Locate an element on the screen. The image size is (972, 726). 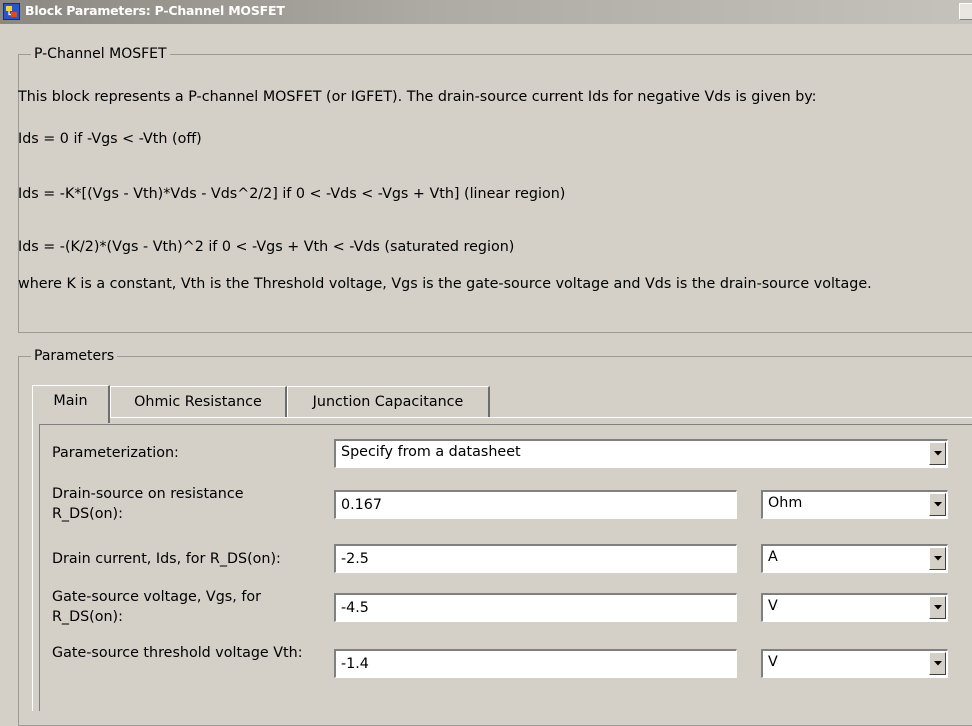
rds-on-unit-dropdown-button is located at coordinates (937, 504).